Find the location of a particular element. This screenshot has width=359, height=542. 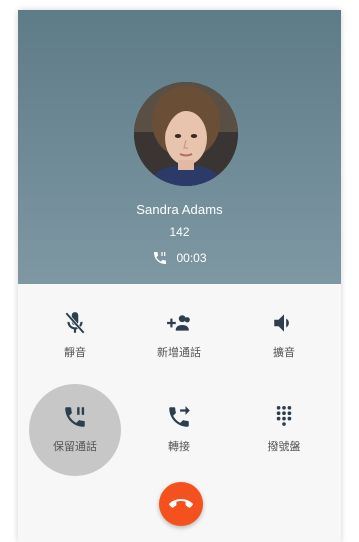

transfer-label: 轉接 is located at coordinates (179, 447).